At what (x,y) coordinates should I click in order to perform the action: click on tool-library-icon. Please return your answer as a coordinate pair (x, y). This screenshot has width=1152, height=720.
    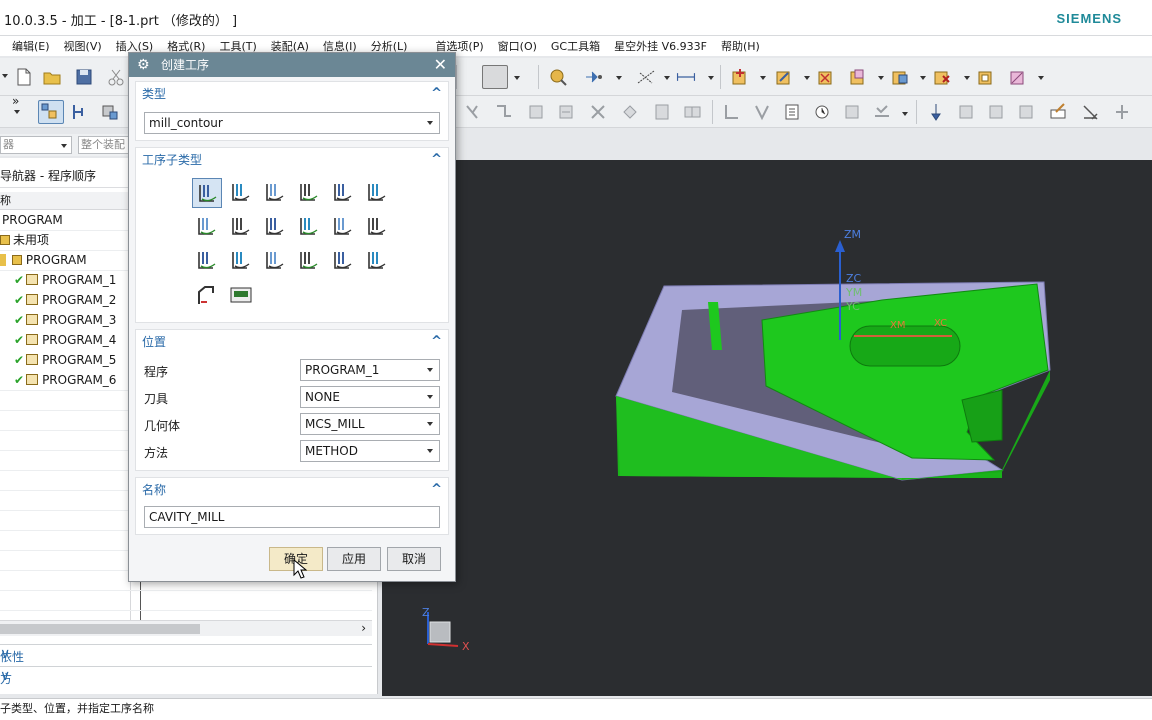
    Looking at the image, I should click on (1026, 112).